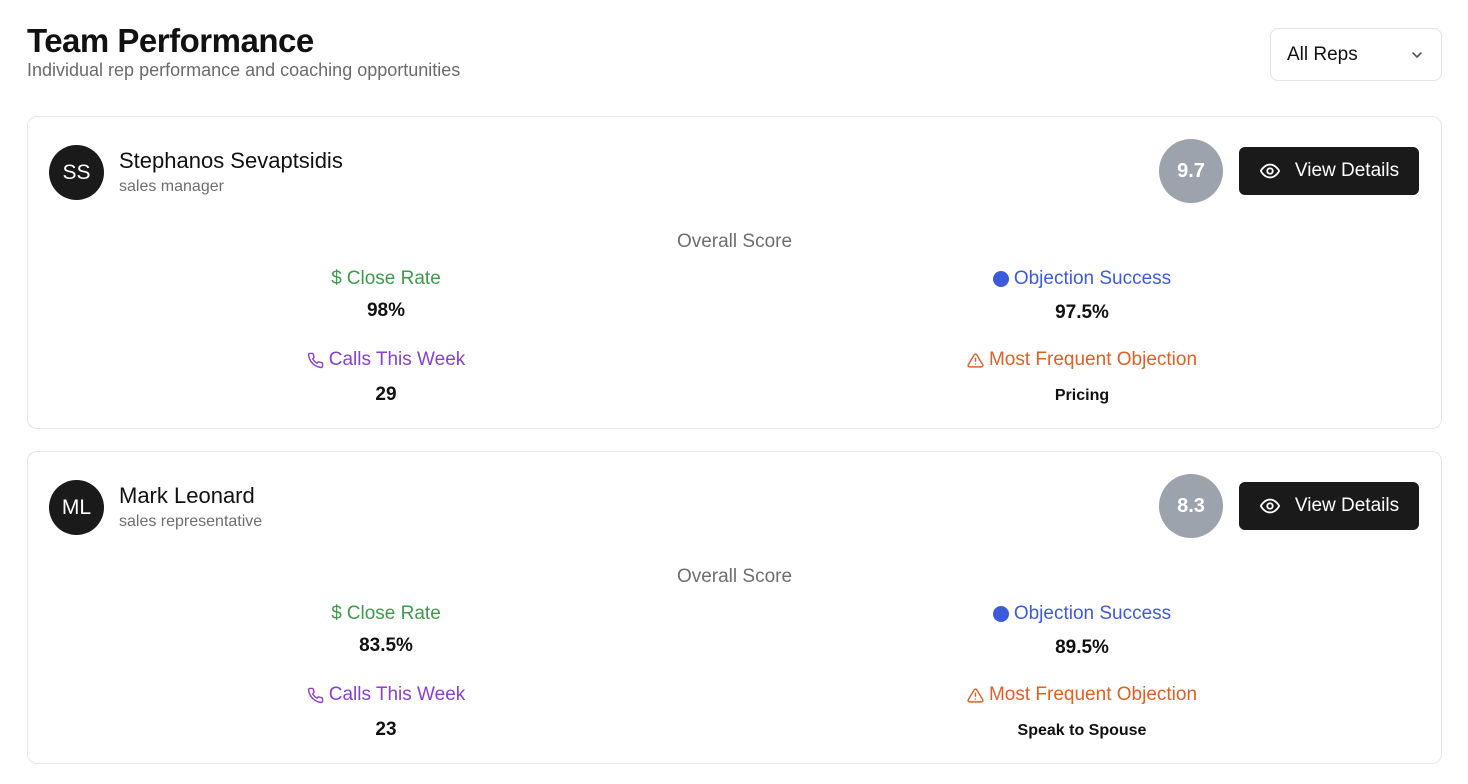  Describe the element at coordinates (170, 40) in the screenshot. I see `page-title: Team Performance` at that location.